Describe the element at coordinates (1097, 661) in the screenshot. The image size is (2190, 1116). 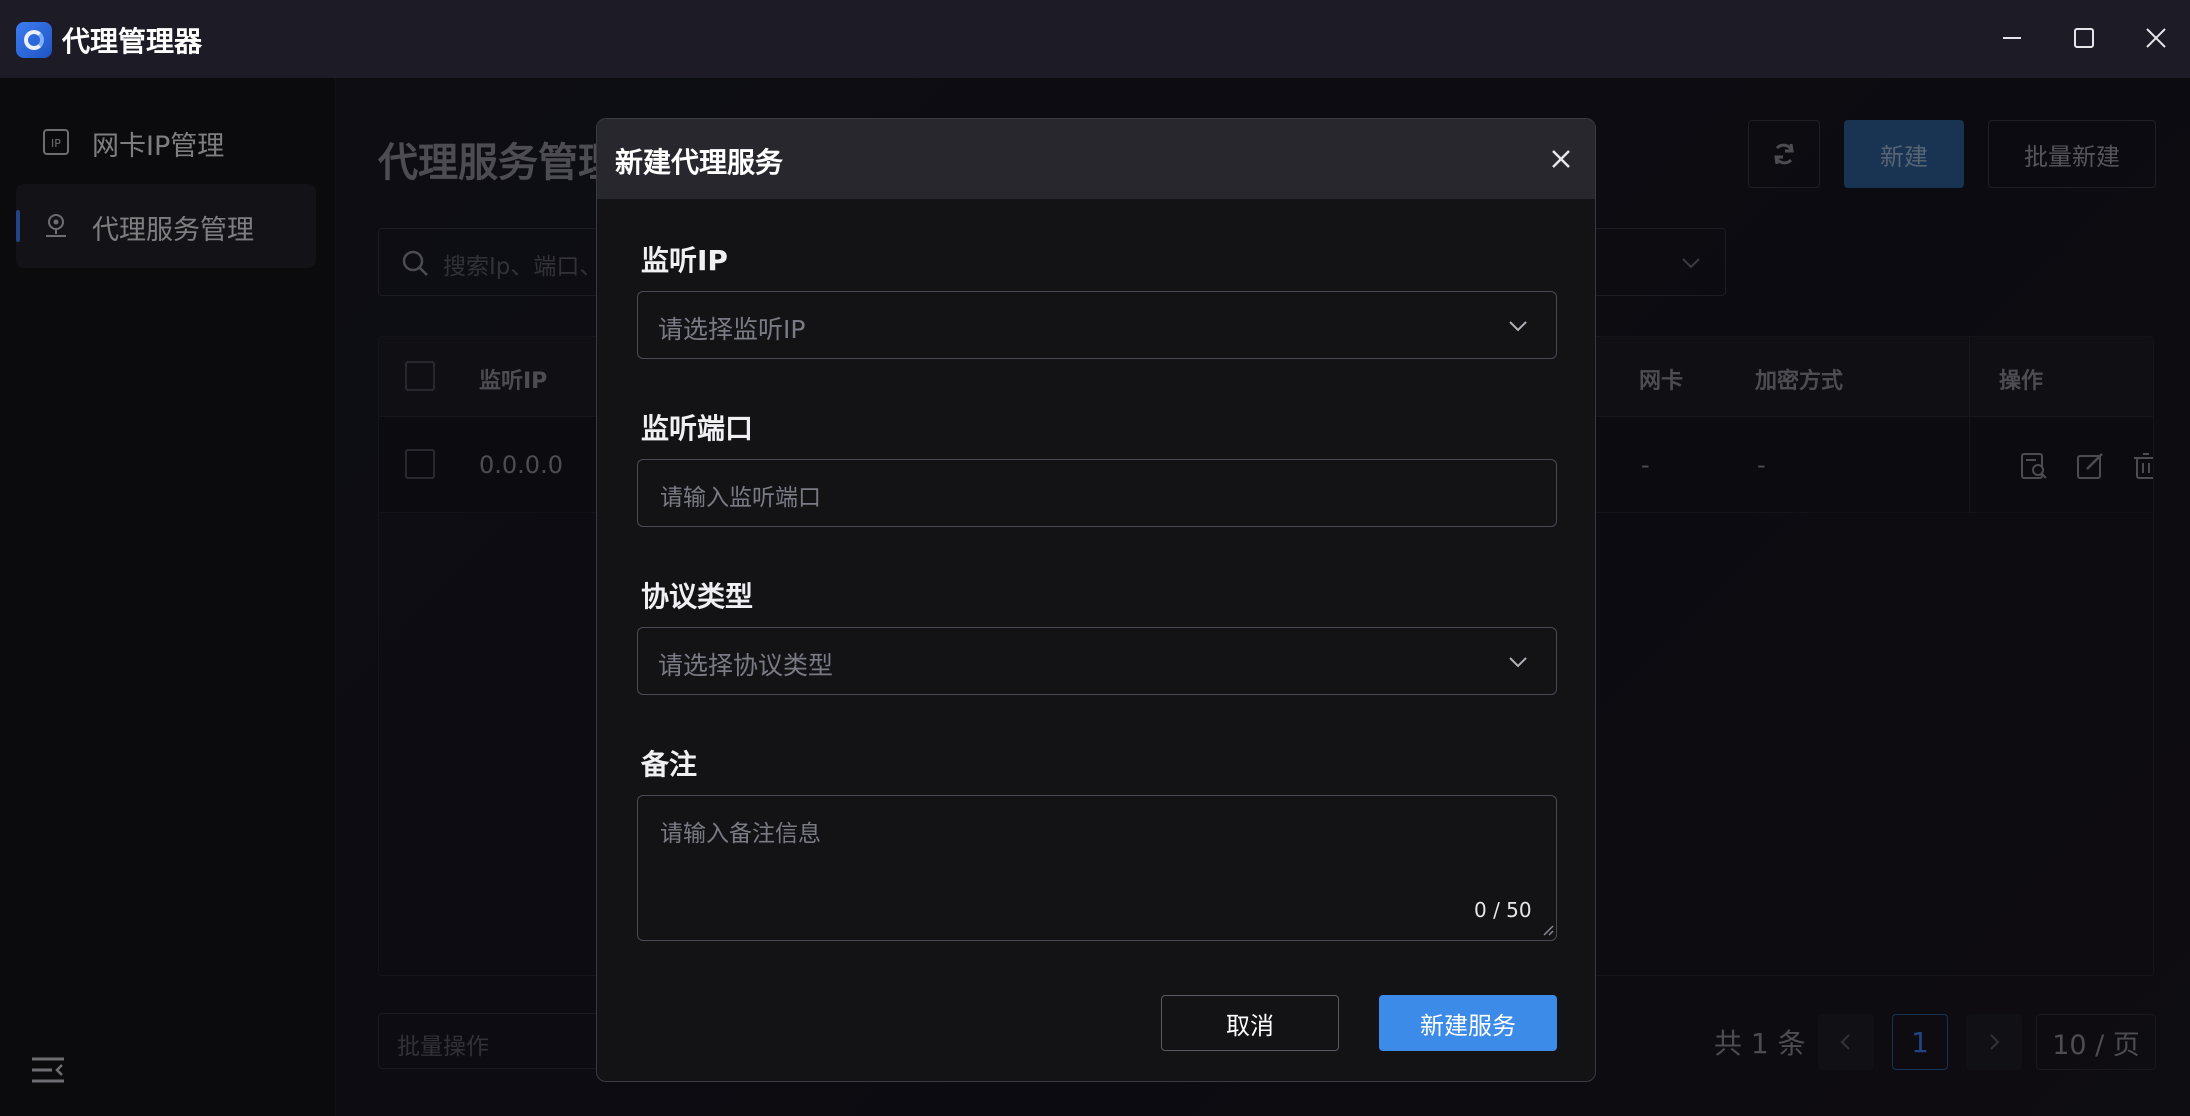
I see `protocol-type-select: 请选择协议类型` at that location.